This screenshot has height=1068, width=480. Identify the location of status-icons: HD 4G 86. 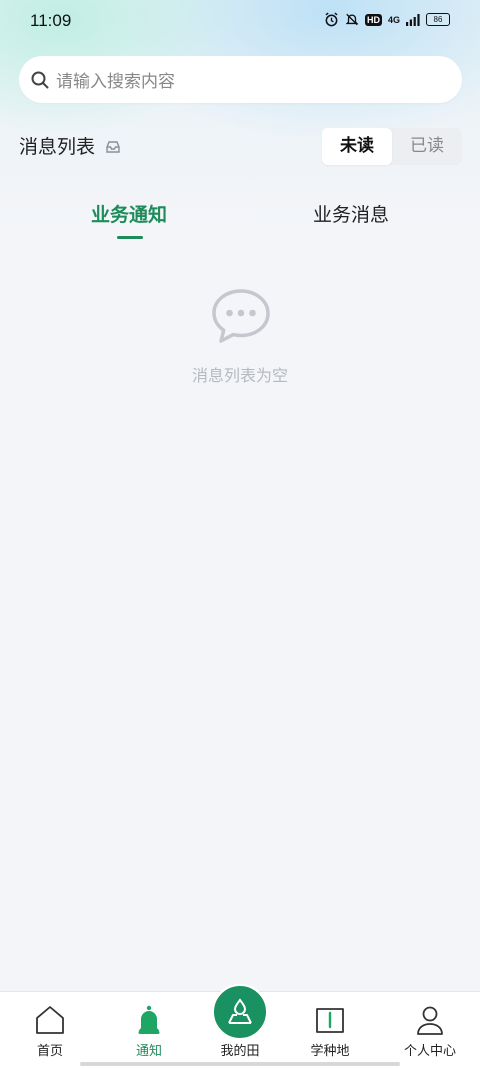
(387, 19).